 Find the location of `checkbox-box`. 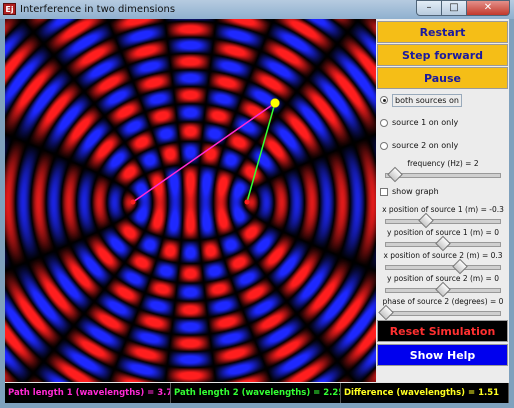

checkbox-box is located at coordinates (384, 192).